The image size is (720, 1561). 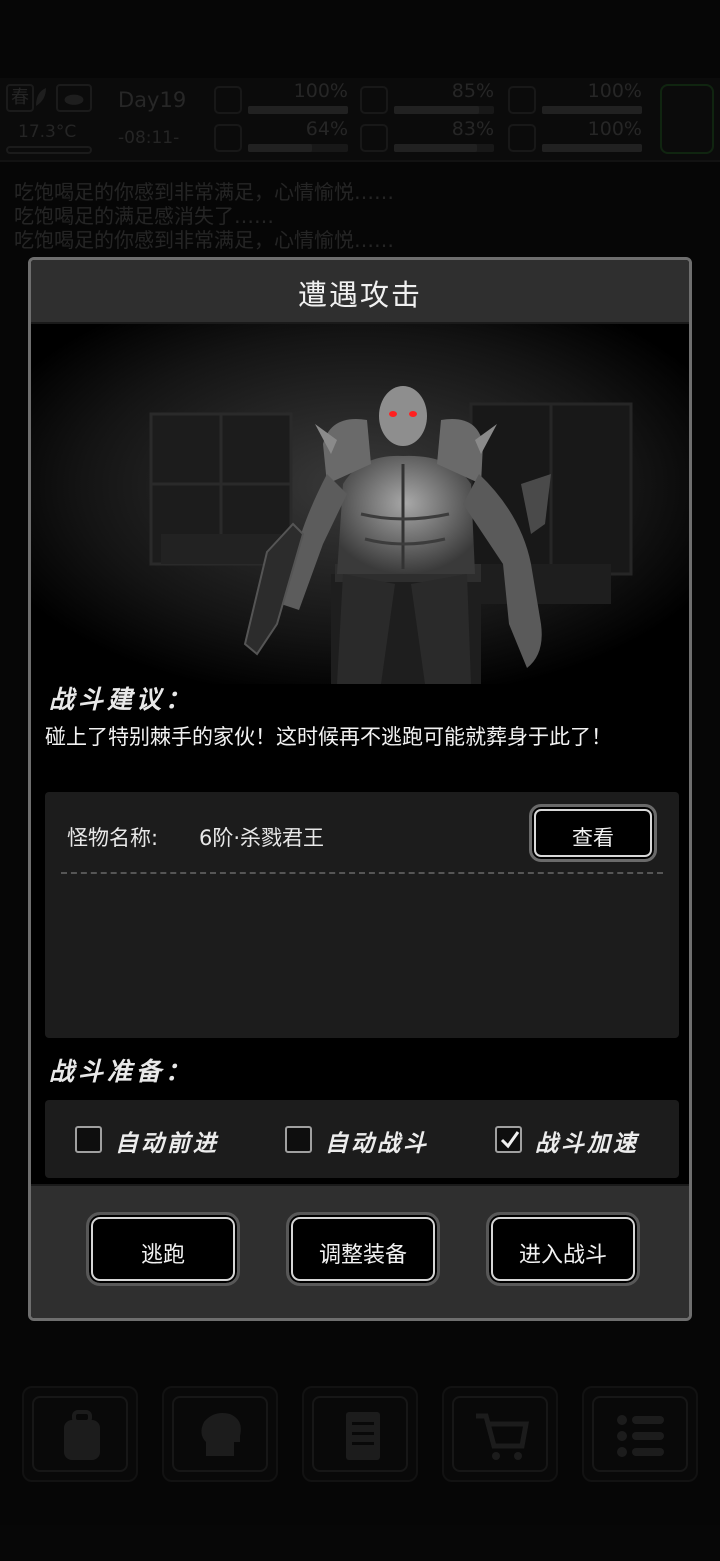 I want to click on battle-speedup-checkbox, so click(x=508, y=1139).